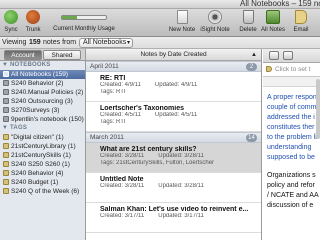 The width and height of the screenshot is (320, 240). Describe the element at coordinates (23, 55) in the screenshot. I see `tab-account: Account` at that location.